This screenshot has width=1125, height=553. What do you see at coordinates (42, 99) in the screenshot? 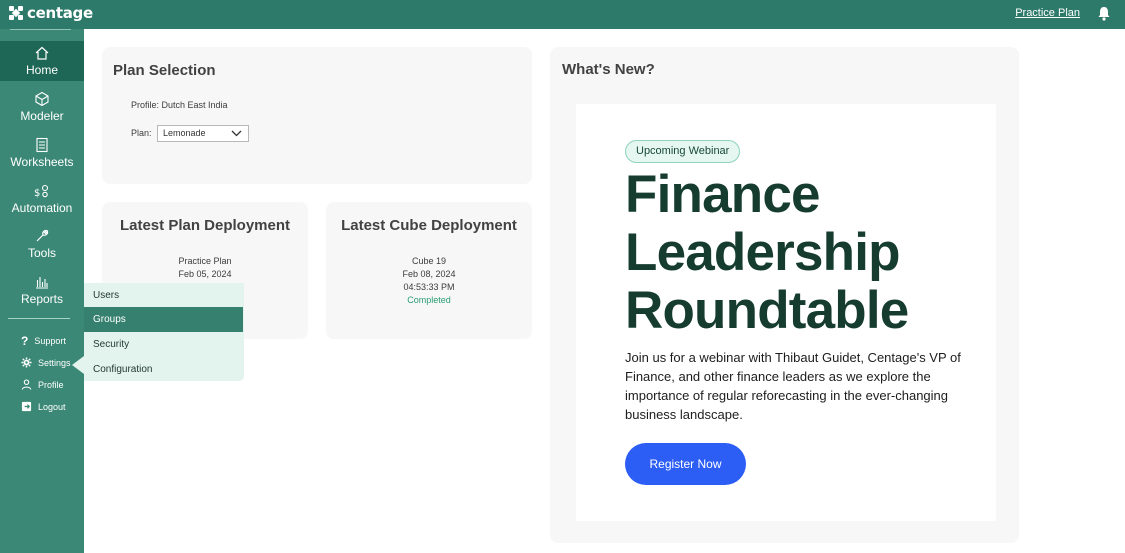
I see `cube-icon` at bounding box center [42, 99].